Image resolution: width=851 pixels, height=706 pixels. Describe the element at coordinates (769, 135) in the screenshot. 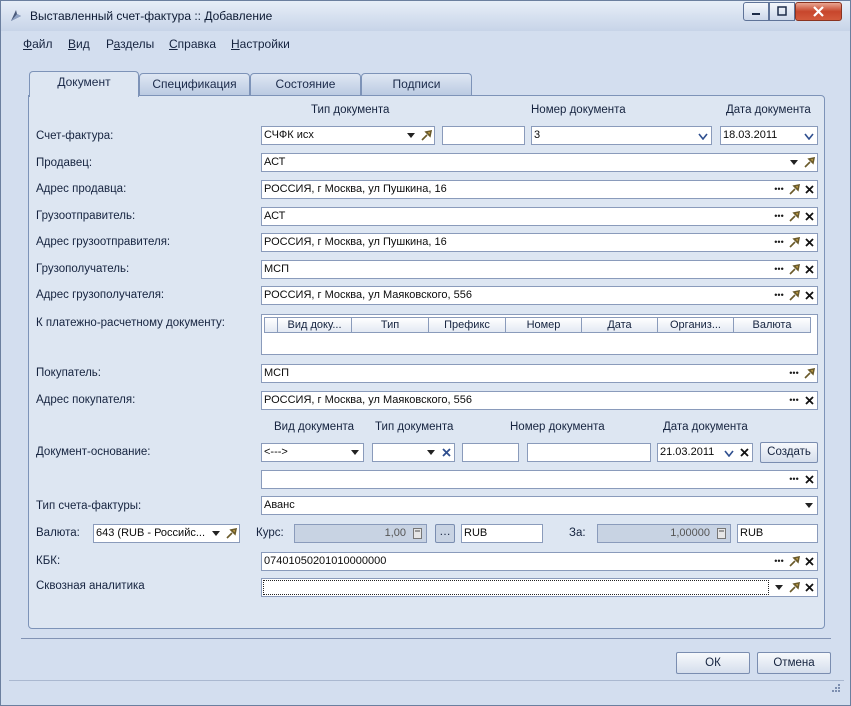

I see `invoice-date-field: 18.03.2011` at that location.